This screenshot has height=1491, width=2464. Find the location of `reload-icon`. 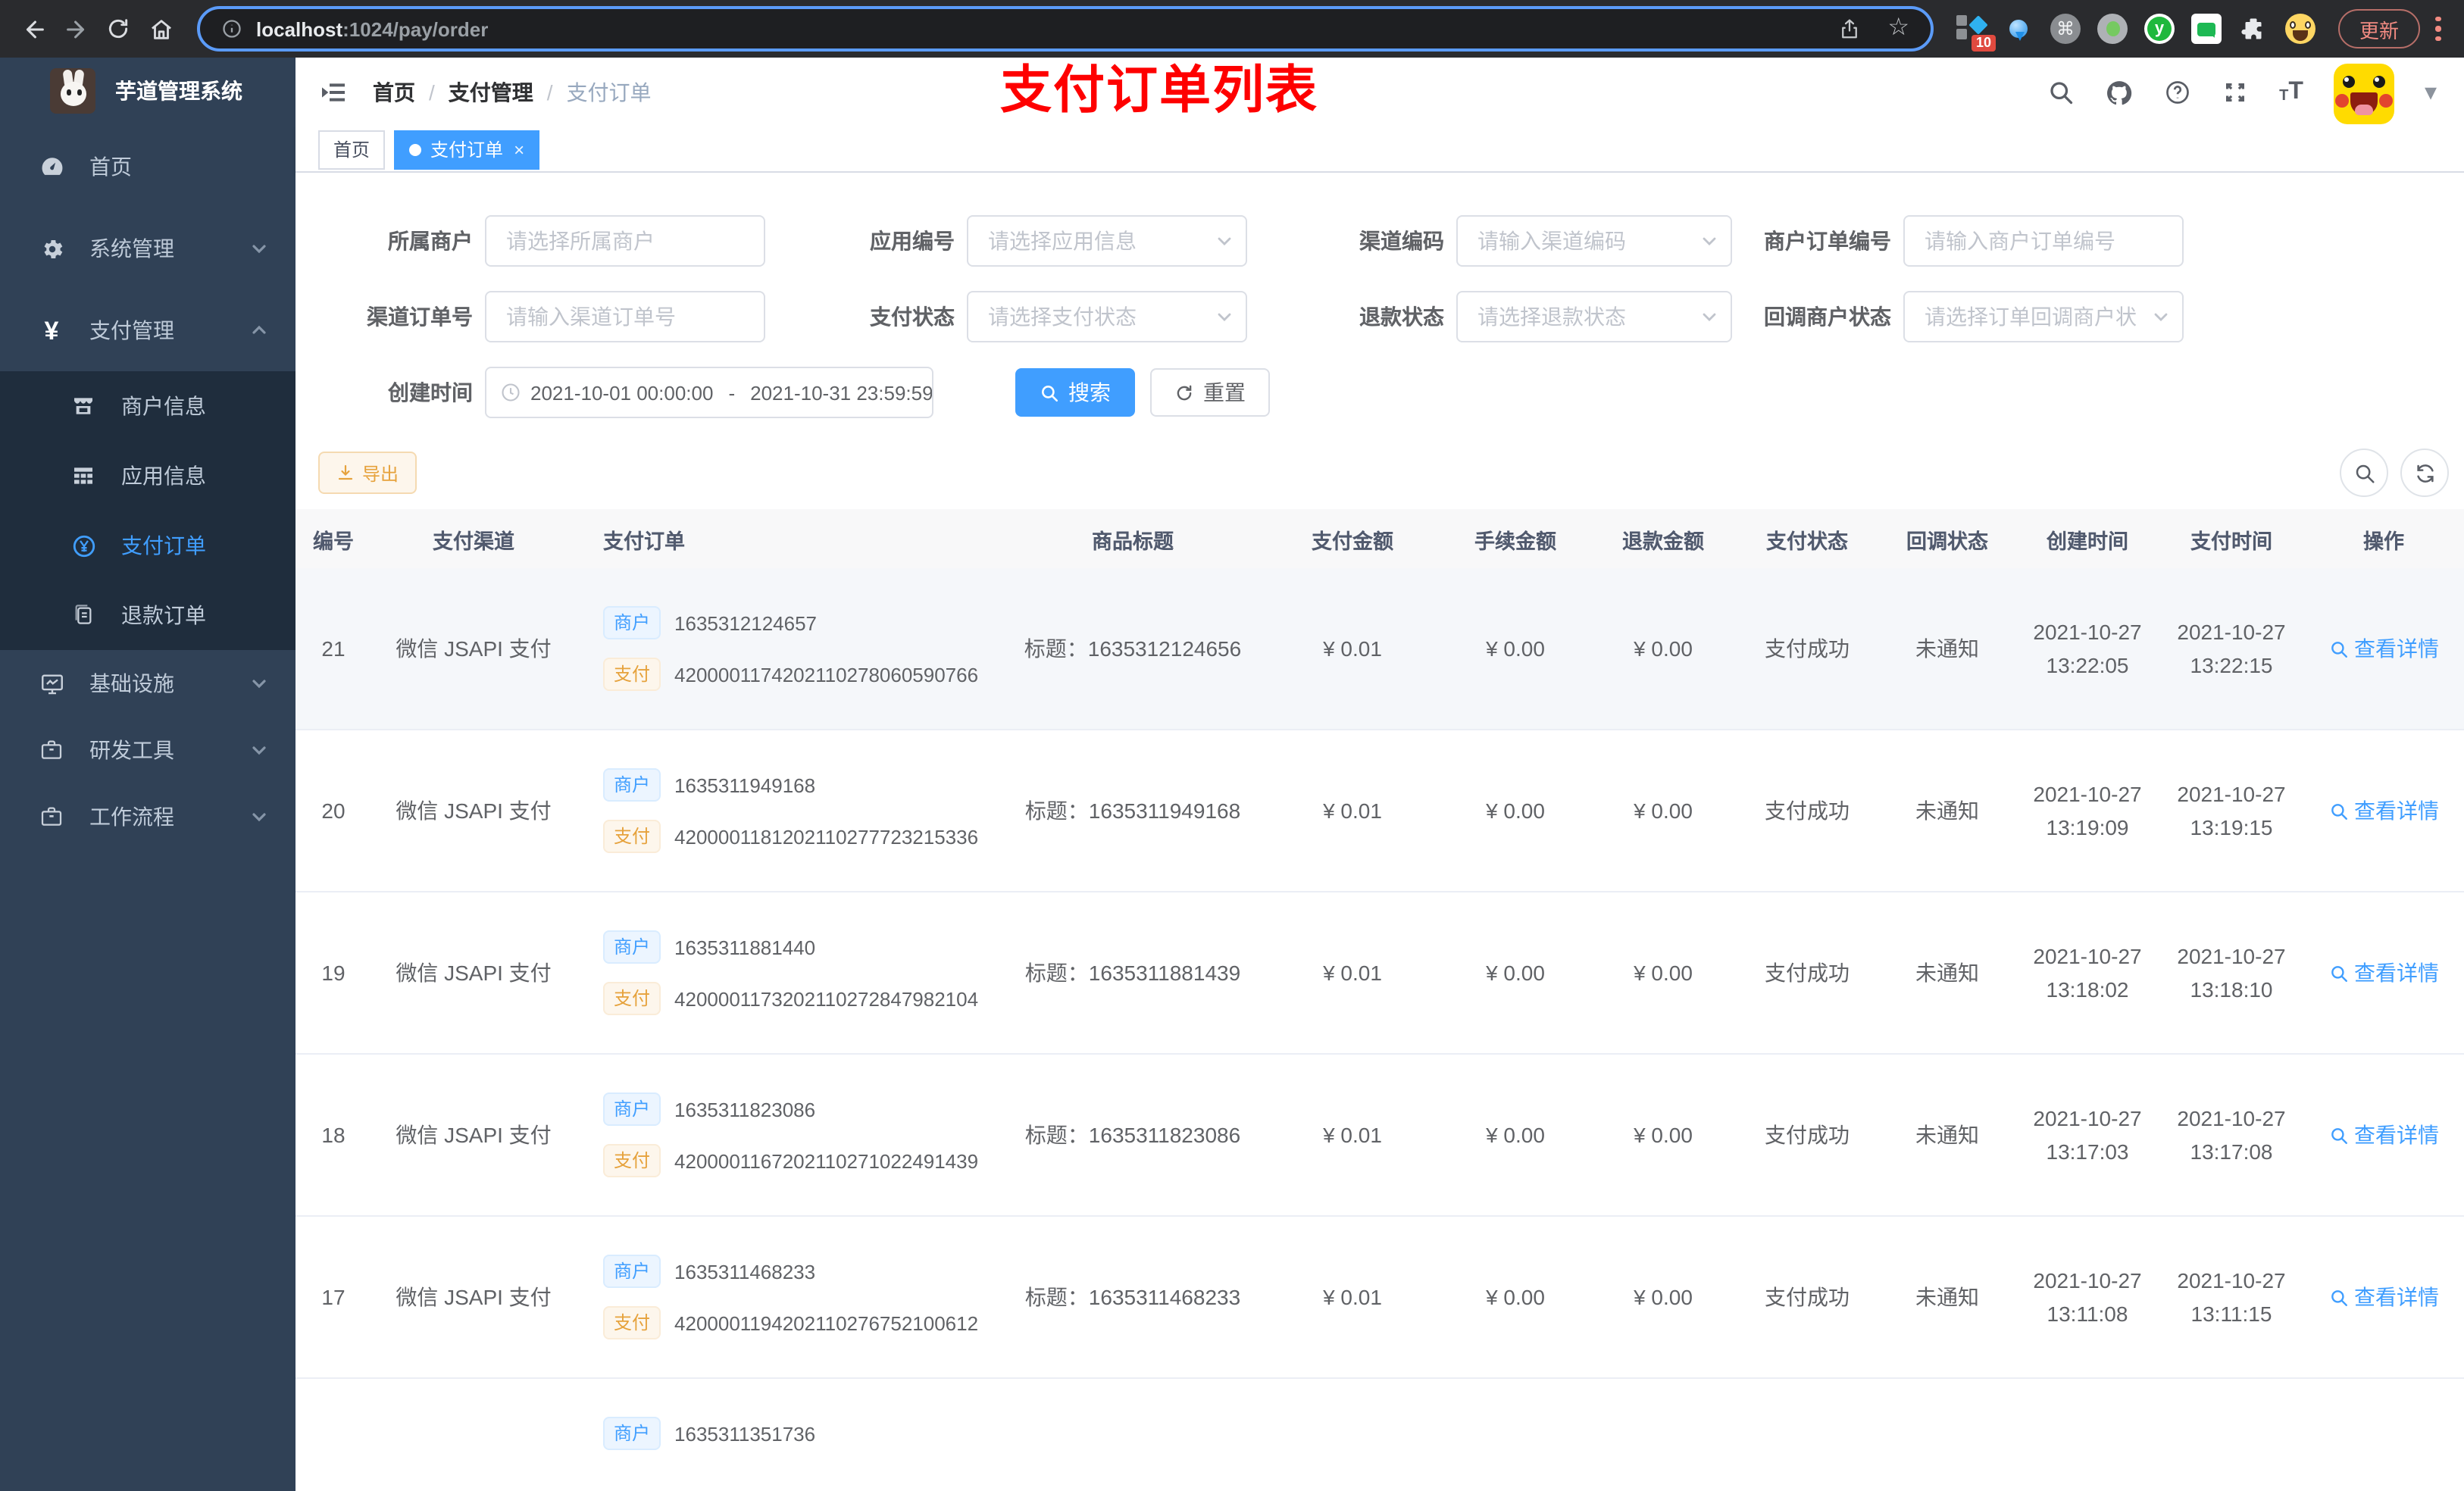

reload-icon is located at coordinates (118, 29).